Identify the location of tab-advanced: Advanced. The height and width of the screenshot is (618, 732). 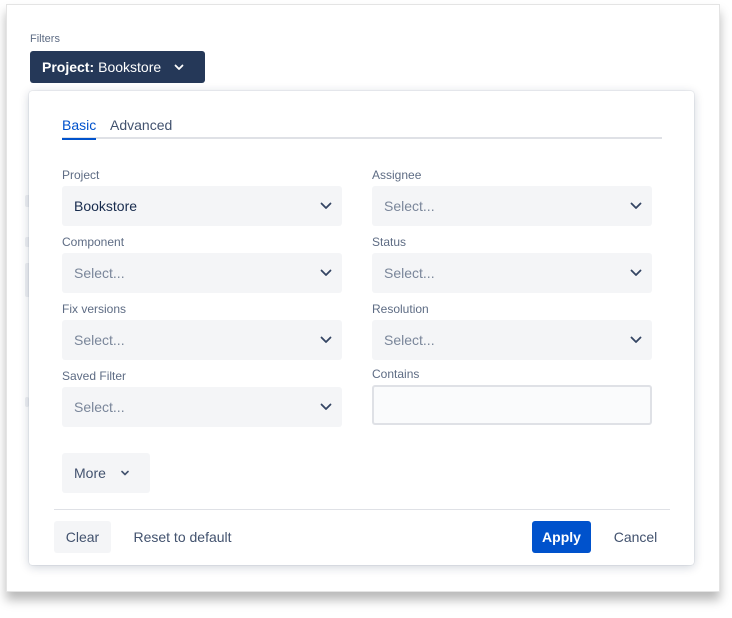
(141, 125).